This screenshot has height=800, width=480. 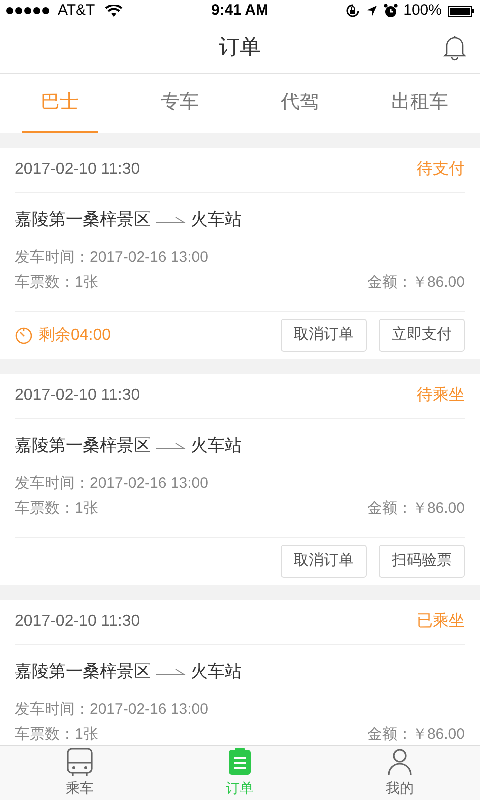 I want to click on bottom-nav-tab: 乘车, so click(x=80, y=773).